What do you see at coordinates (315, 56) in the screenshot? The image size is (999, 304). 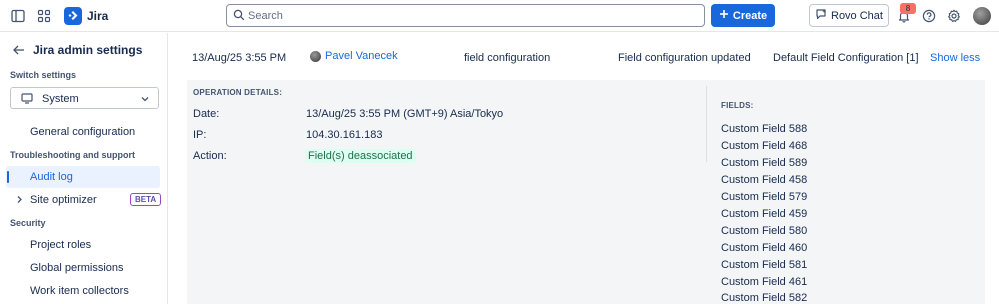 I see `author-avatar` at bounding box center [315, 56].